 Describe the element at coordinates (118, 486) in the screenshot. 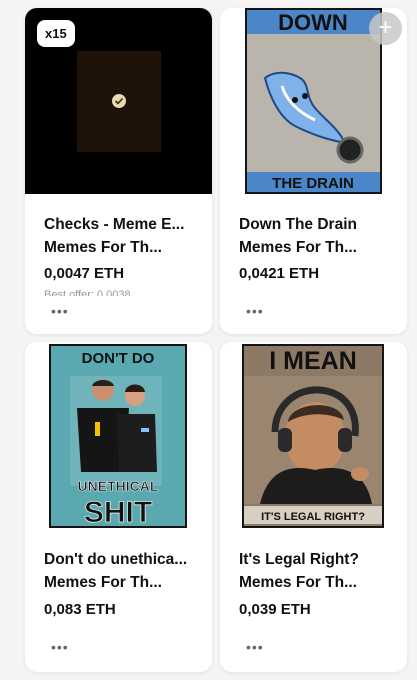

I see `poster-mid-text: UNETHICAL` at that location.